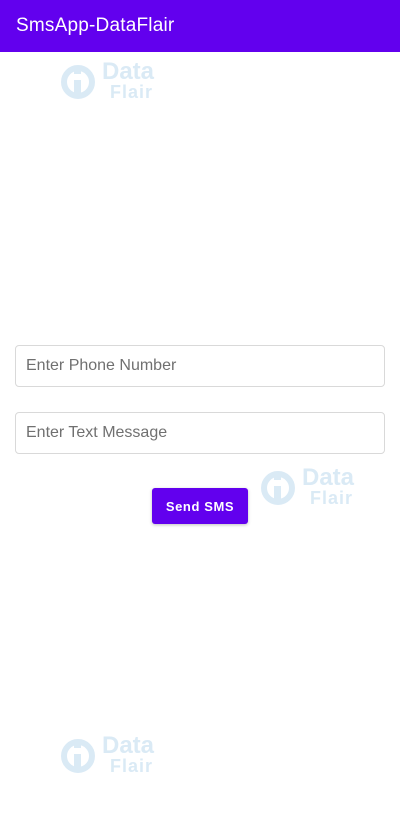 Image resolution: width=400 pixels, height=813 pixels. I want to click on text-message-input, so click(200, 433).